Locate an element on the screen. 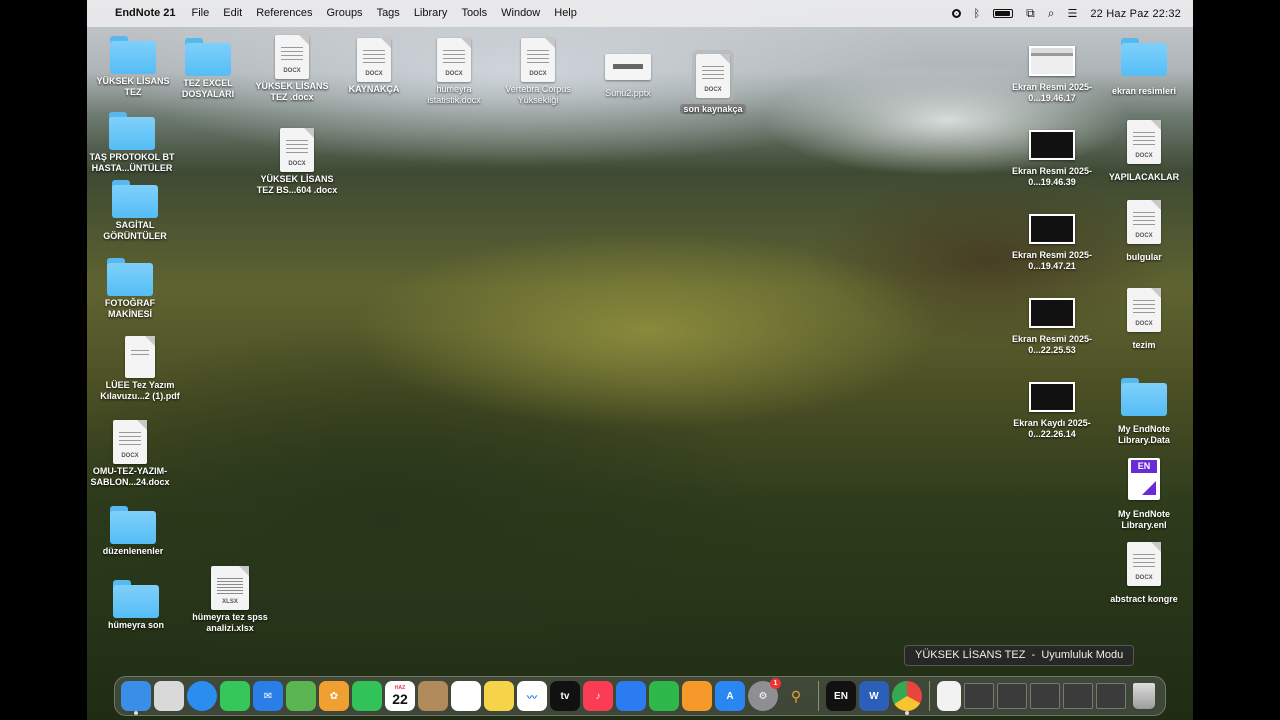 Image resolution: width=1280 pixels, height=720 pixels. dock-safari-icon is located at coordinates (202, 696).